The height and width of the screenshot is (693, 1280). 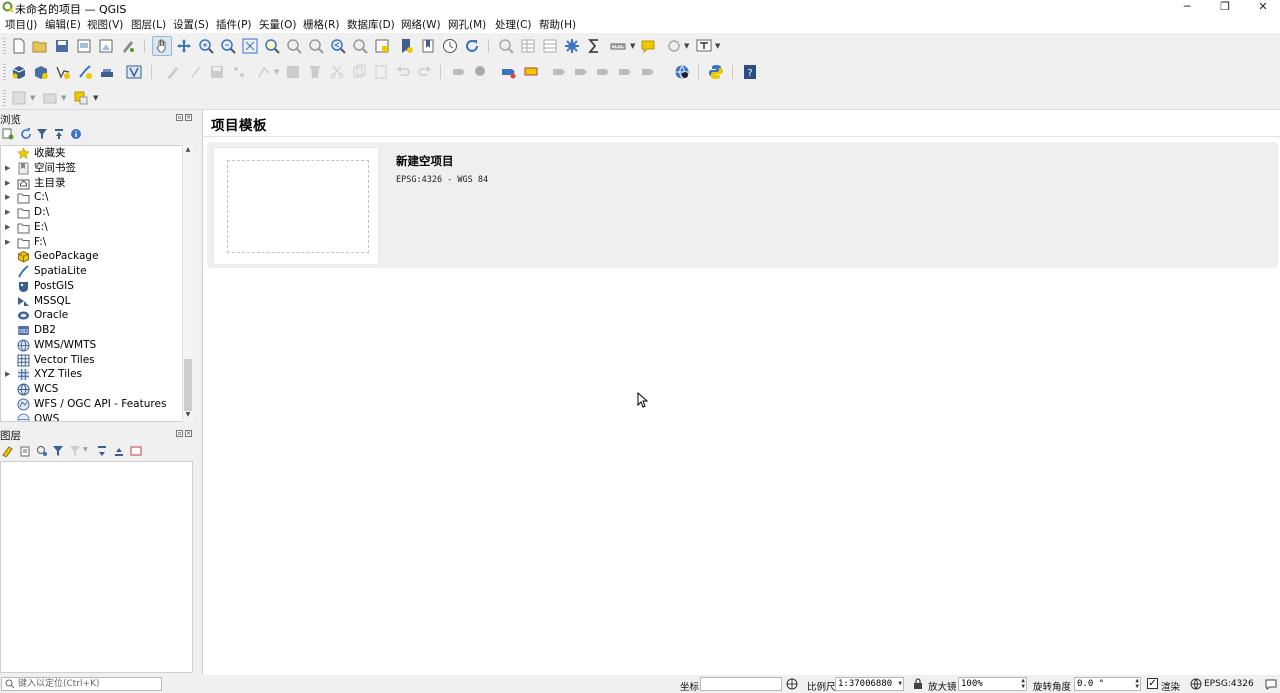 What do you see at coordinates (25, 451) in the screenshot?
I see `add-group-icon` at bounding box center [25, 451].